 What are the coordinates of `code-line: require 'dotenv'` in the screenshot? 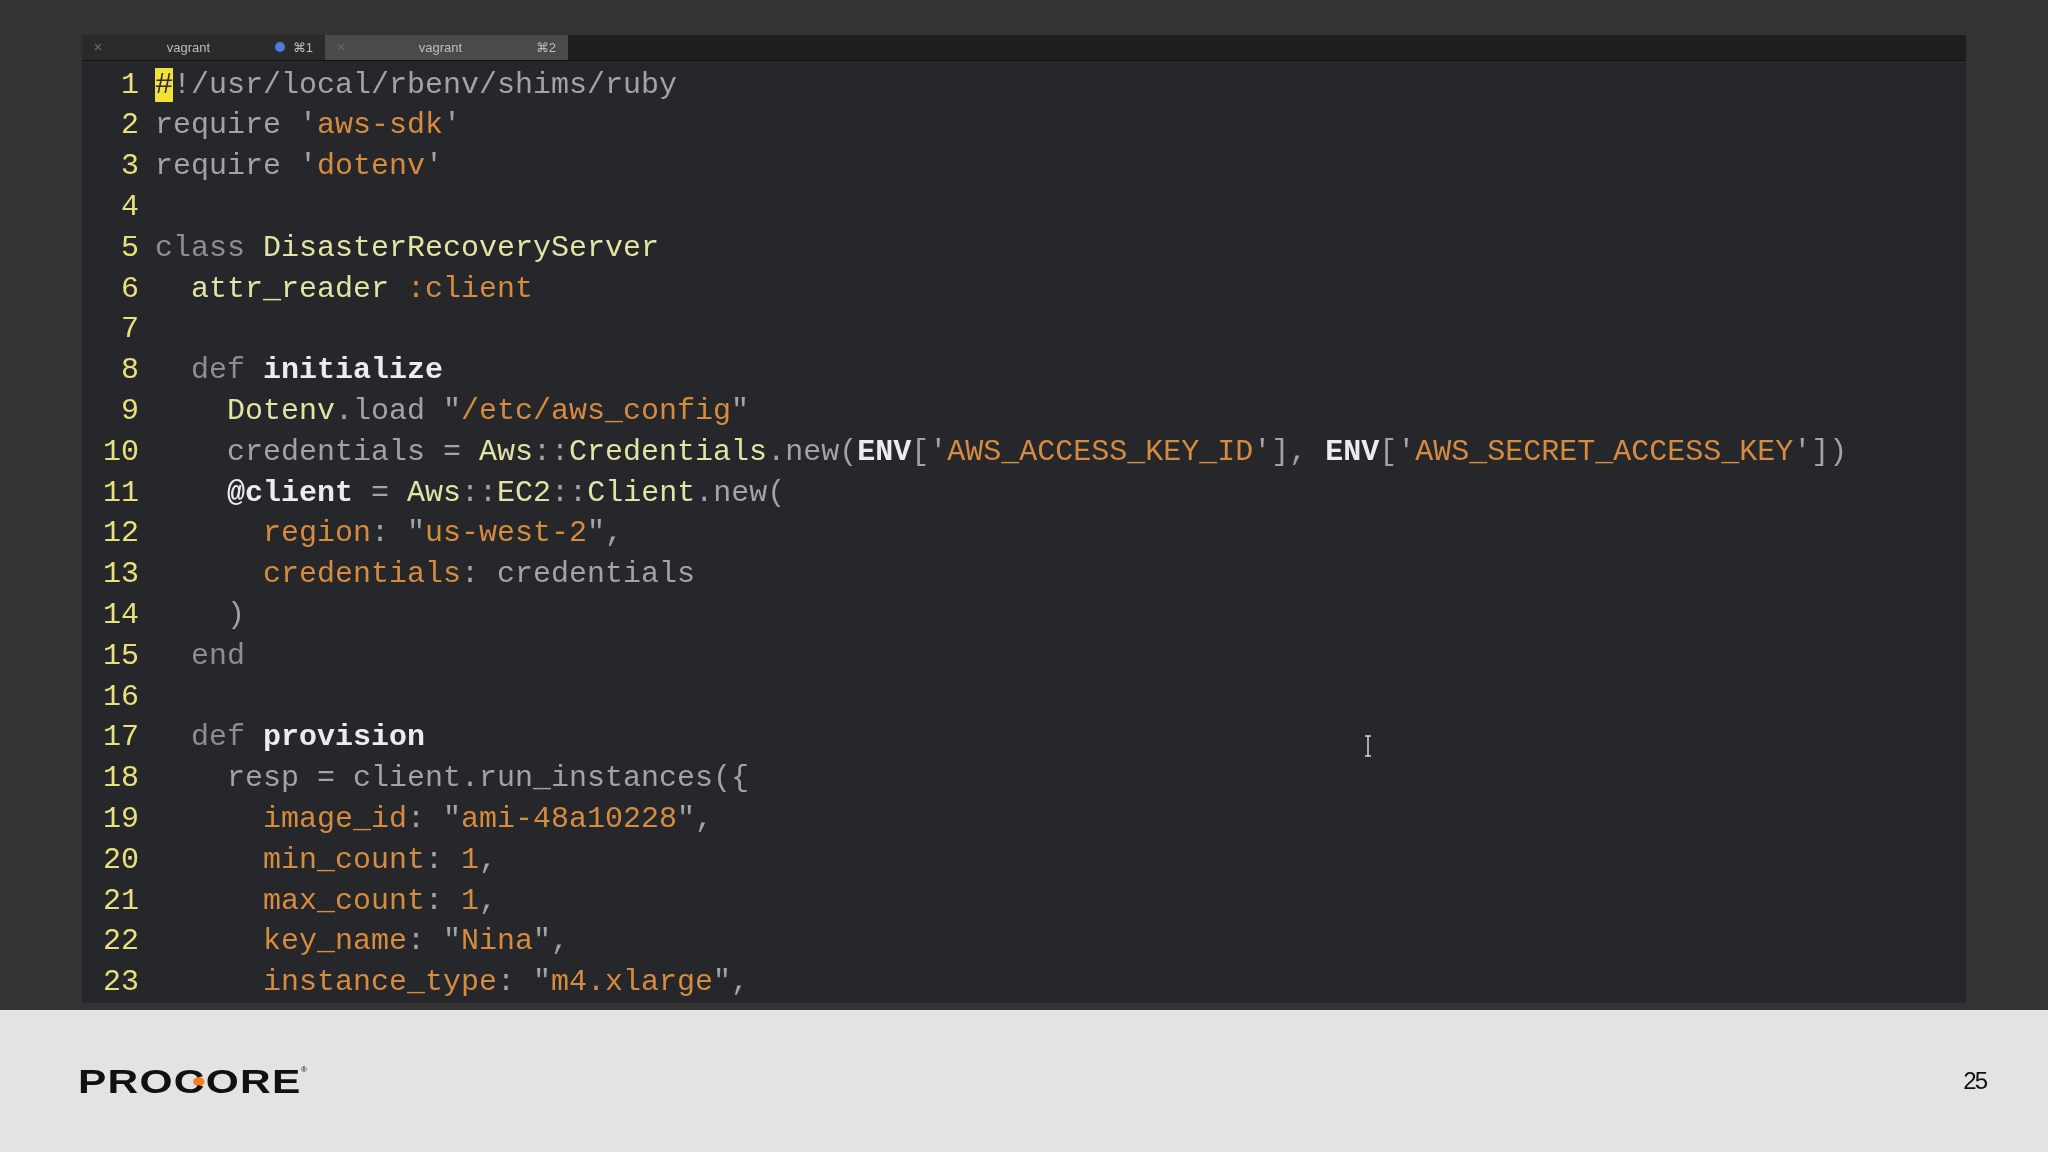 It's located at (299, 167).